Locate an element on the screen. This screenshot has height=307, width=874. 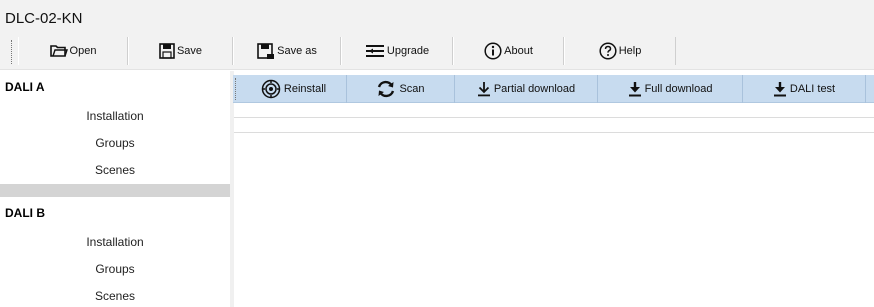
save-as-label: Save as is located at coordinates (297, 51).